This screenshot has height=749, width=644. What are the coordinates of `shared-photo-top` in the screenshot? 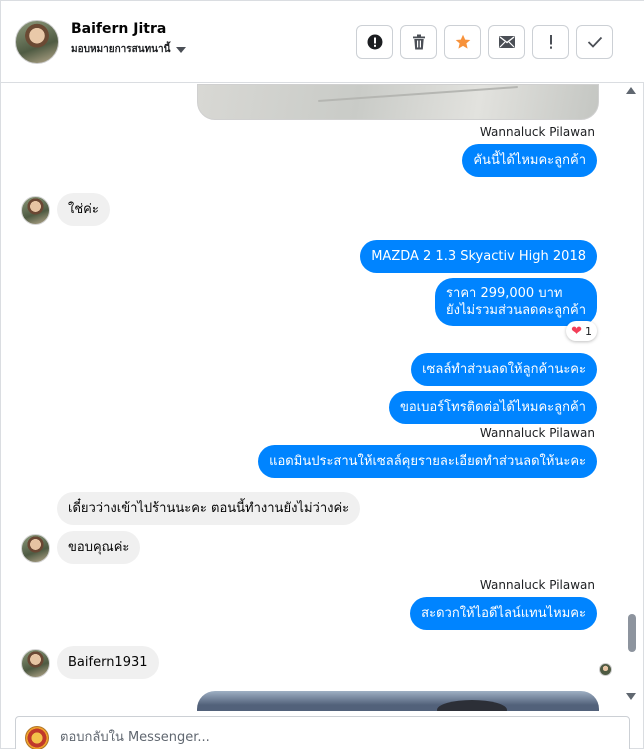 It's located at (398, 102).